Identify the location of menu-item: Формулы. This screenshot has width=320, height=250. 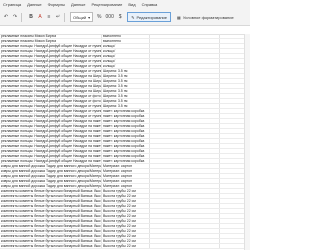
(56, 4).